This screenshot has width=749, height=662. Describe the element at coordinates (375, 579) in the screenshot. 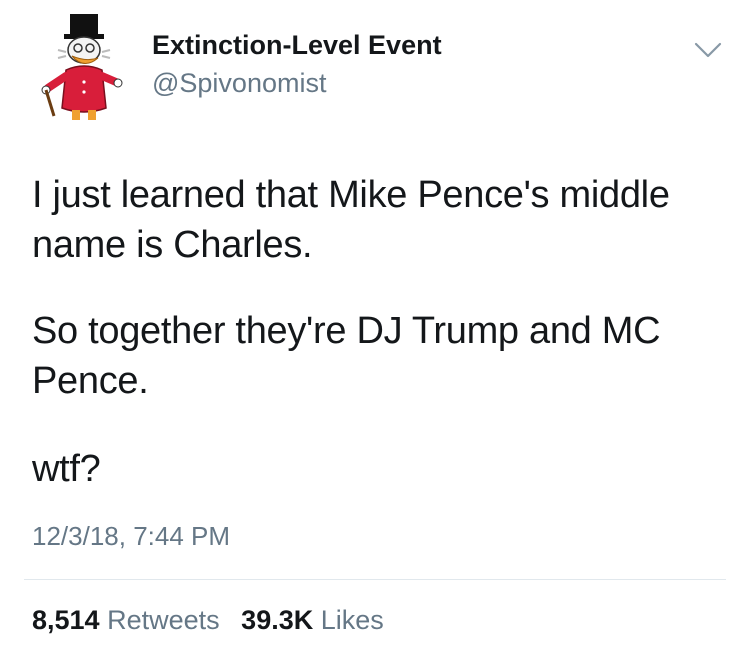

I see `divider` at that location.